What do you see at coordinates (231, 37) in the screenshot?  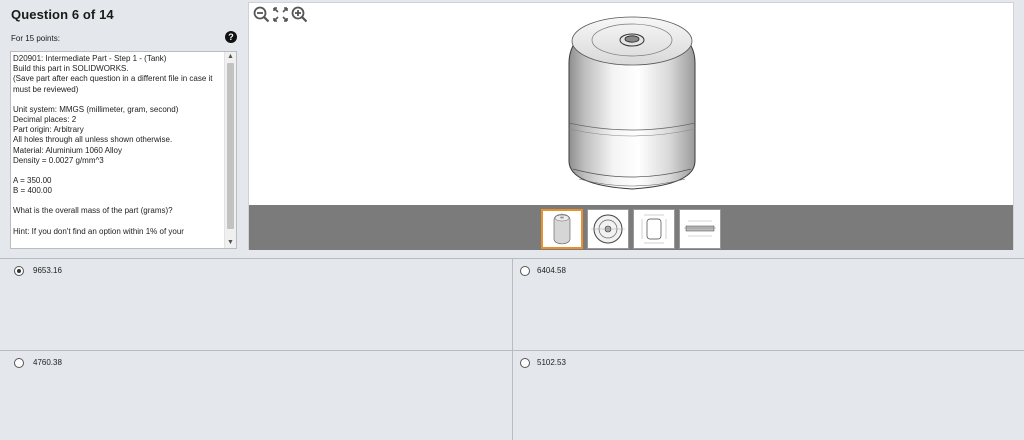 I see `question-circle-icon: ?` at bounding box center [231, 37].